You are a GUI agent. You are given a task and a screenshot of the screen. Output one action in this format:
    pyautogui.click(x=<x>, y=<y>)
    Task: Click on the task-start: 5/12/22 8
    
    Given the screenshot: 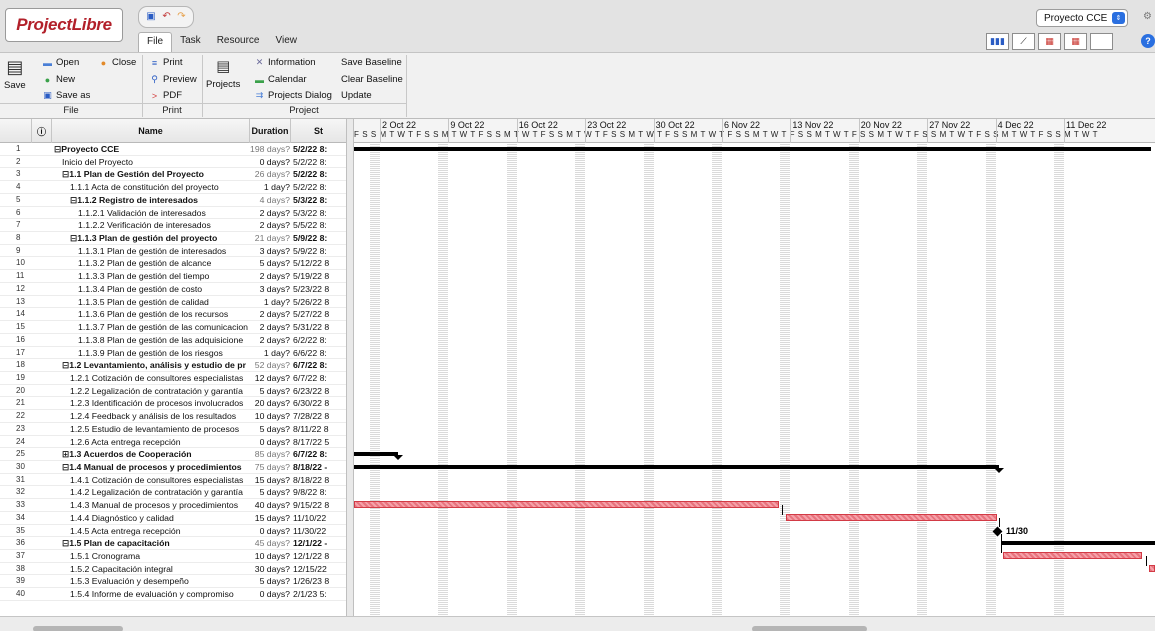 What is the action you would take?
    pyautogui.click(x=318, y=263)
    